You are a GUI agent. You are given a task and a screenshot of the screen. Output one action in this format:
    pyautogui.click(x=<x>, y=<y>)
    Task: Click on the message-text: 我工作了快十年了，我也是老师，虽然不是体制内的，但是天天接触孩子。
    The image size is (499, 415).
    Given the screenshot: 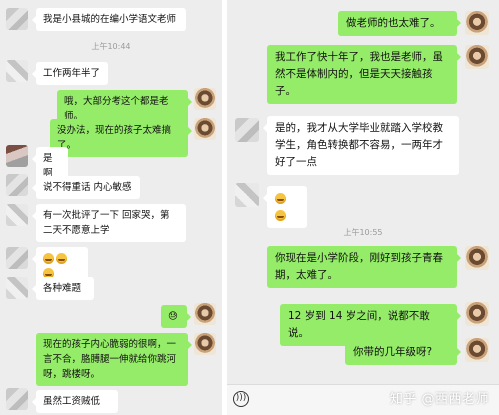 What is the action you would take?
    pyautogui.click(x=359, y=74)
    